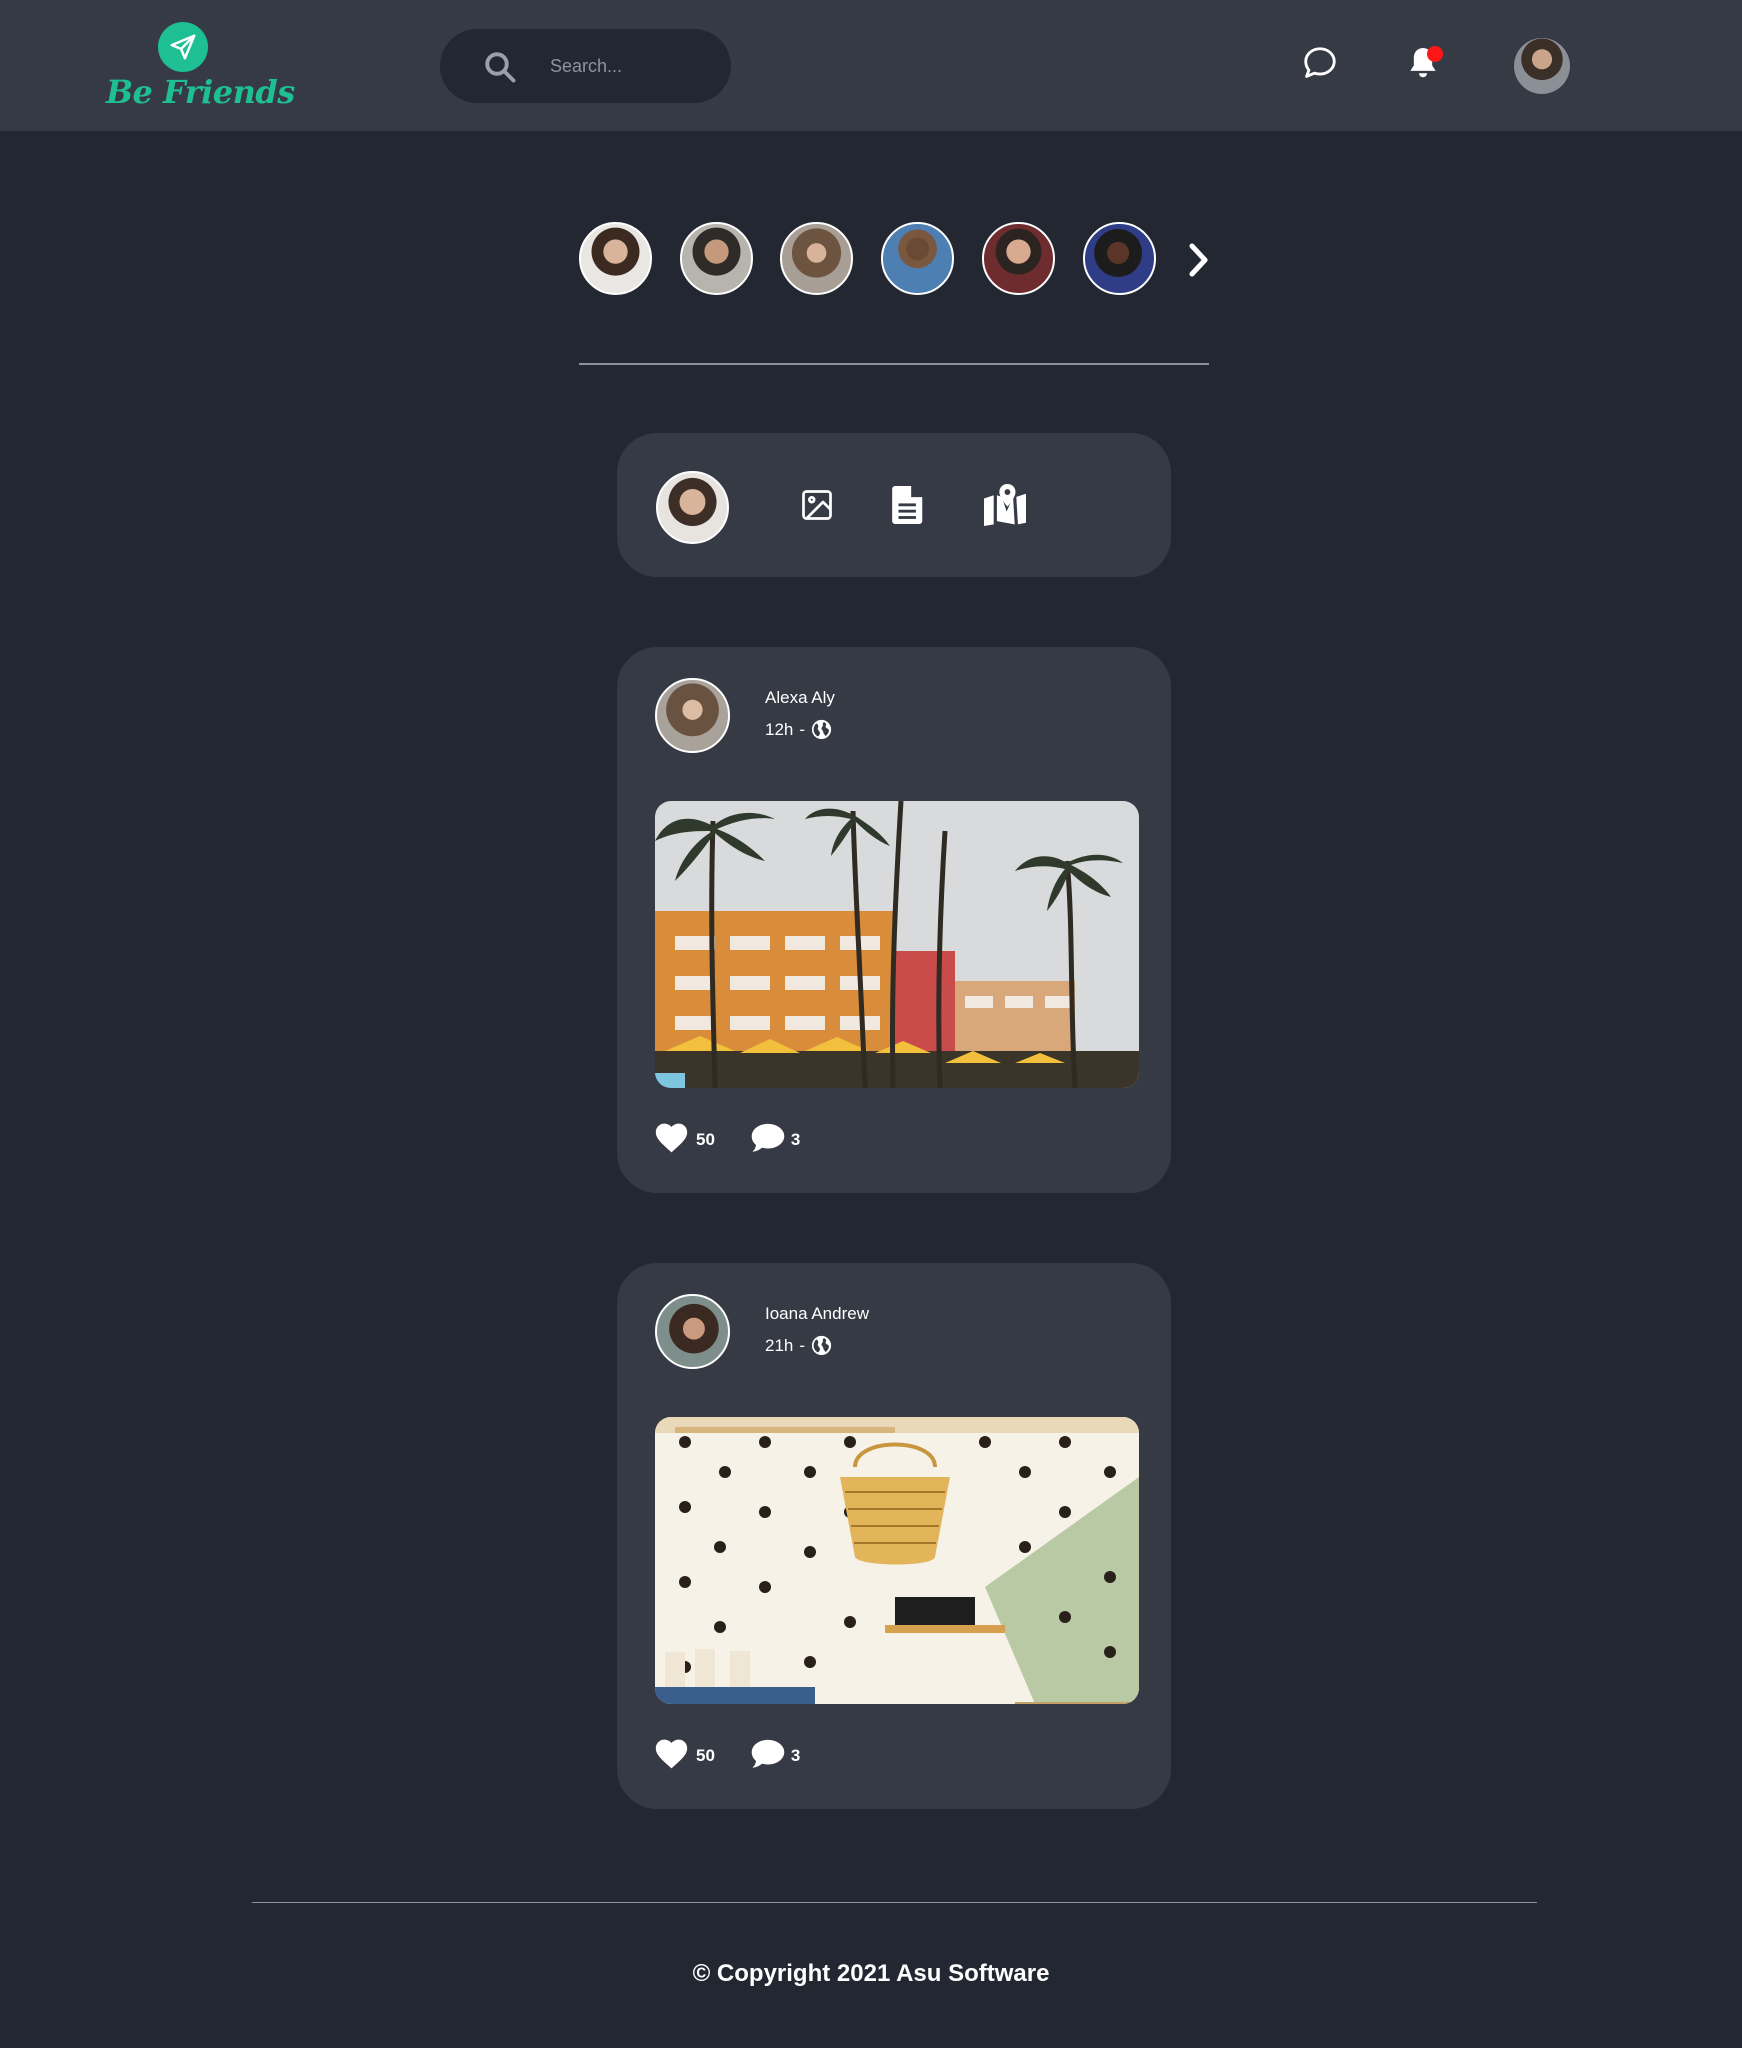  I want to click on brand-logo: Be Friends, so click(200, 69).